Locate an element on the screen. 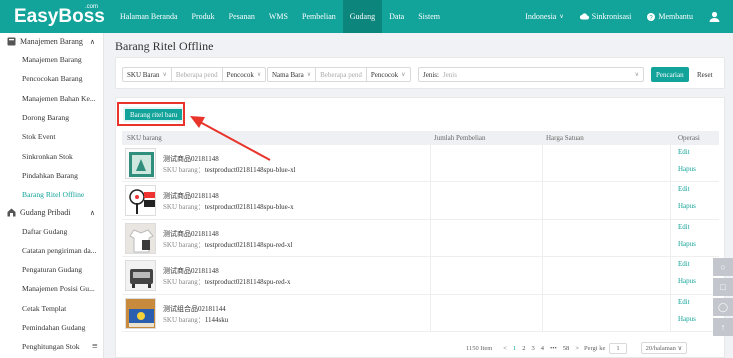 The image size is (733, 358). sku-value: testproduct02181148spu-blue-xl is located at coordinates (250, 170).